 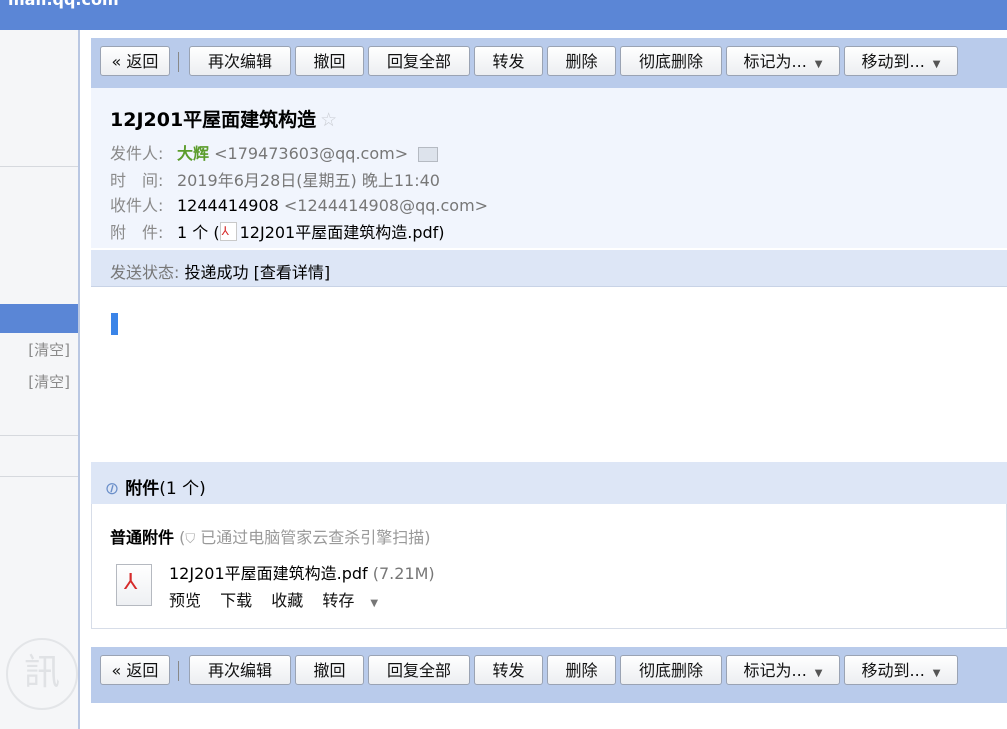 I want to click on recipient-email: <1244414908@qq.com>, so click(x=386, y=205).